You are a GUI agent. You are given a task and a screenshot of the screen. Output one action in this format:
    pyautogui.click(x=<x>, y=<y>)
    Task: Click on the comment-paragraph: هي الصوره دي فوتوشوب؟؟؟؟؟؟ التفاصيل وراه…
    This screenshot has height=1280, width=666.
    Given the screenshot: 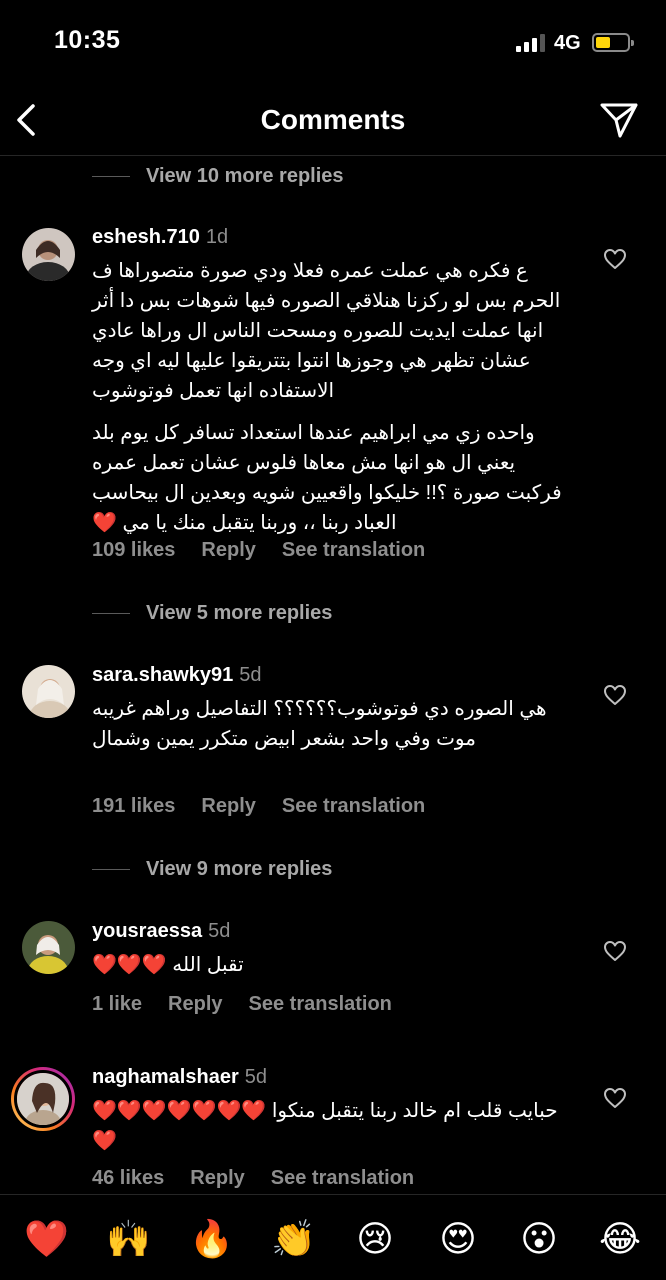 What is the action you would take?
    pyautogui.click(x=319, y=724)
    